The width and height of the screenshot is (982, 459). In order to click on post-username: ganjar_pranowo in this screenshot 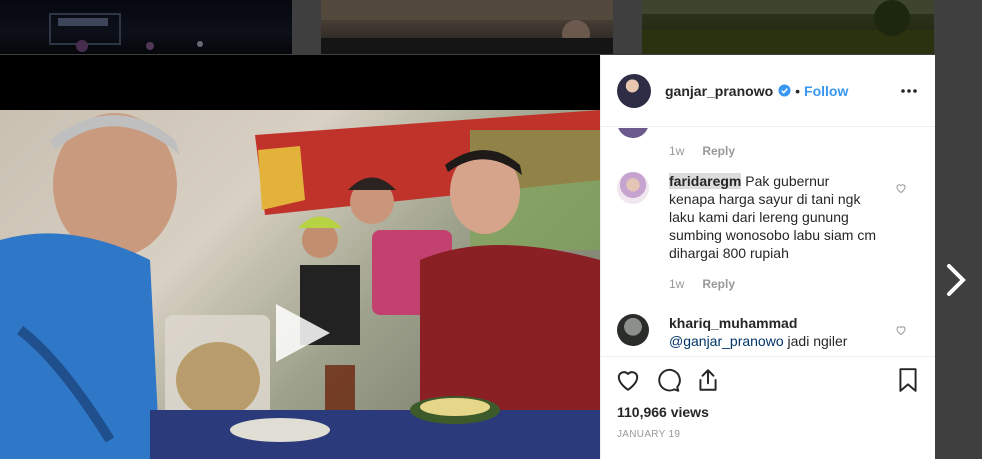, I will do `click(719, 91)`.